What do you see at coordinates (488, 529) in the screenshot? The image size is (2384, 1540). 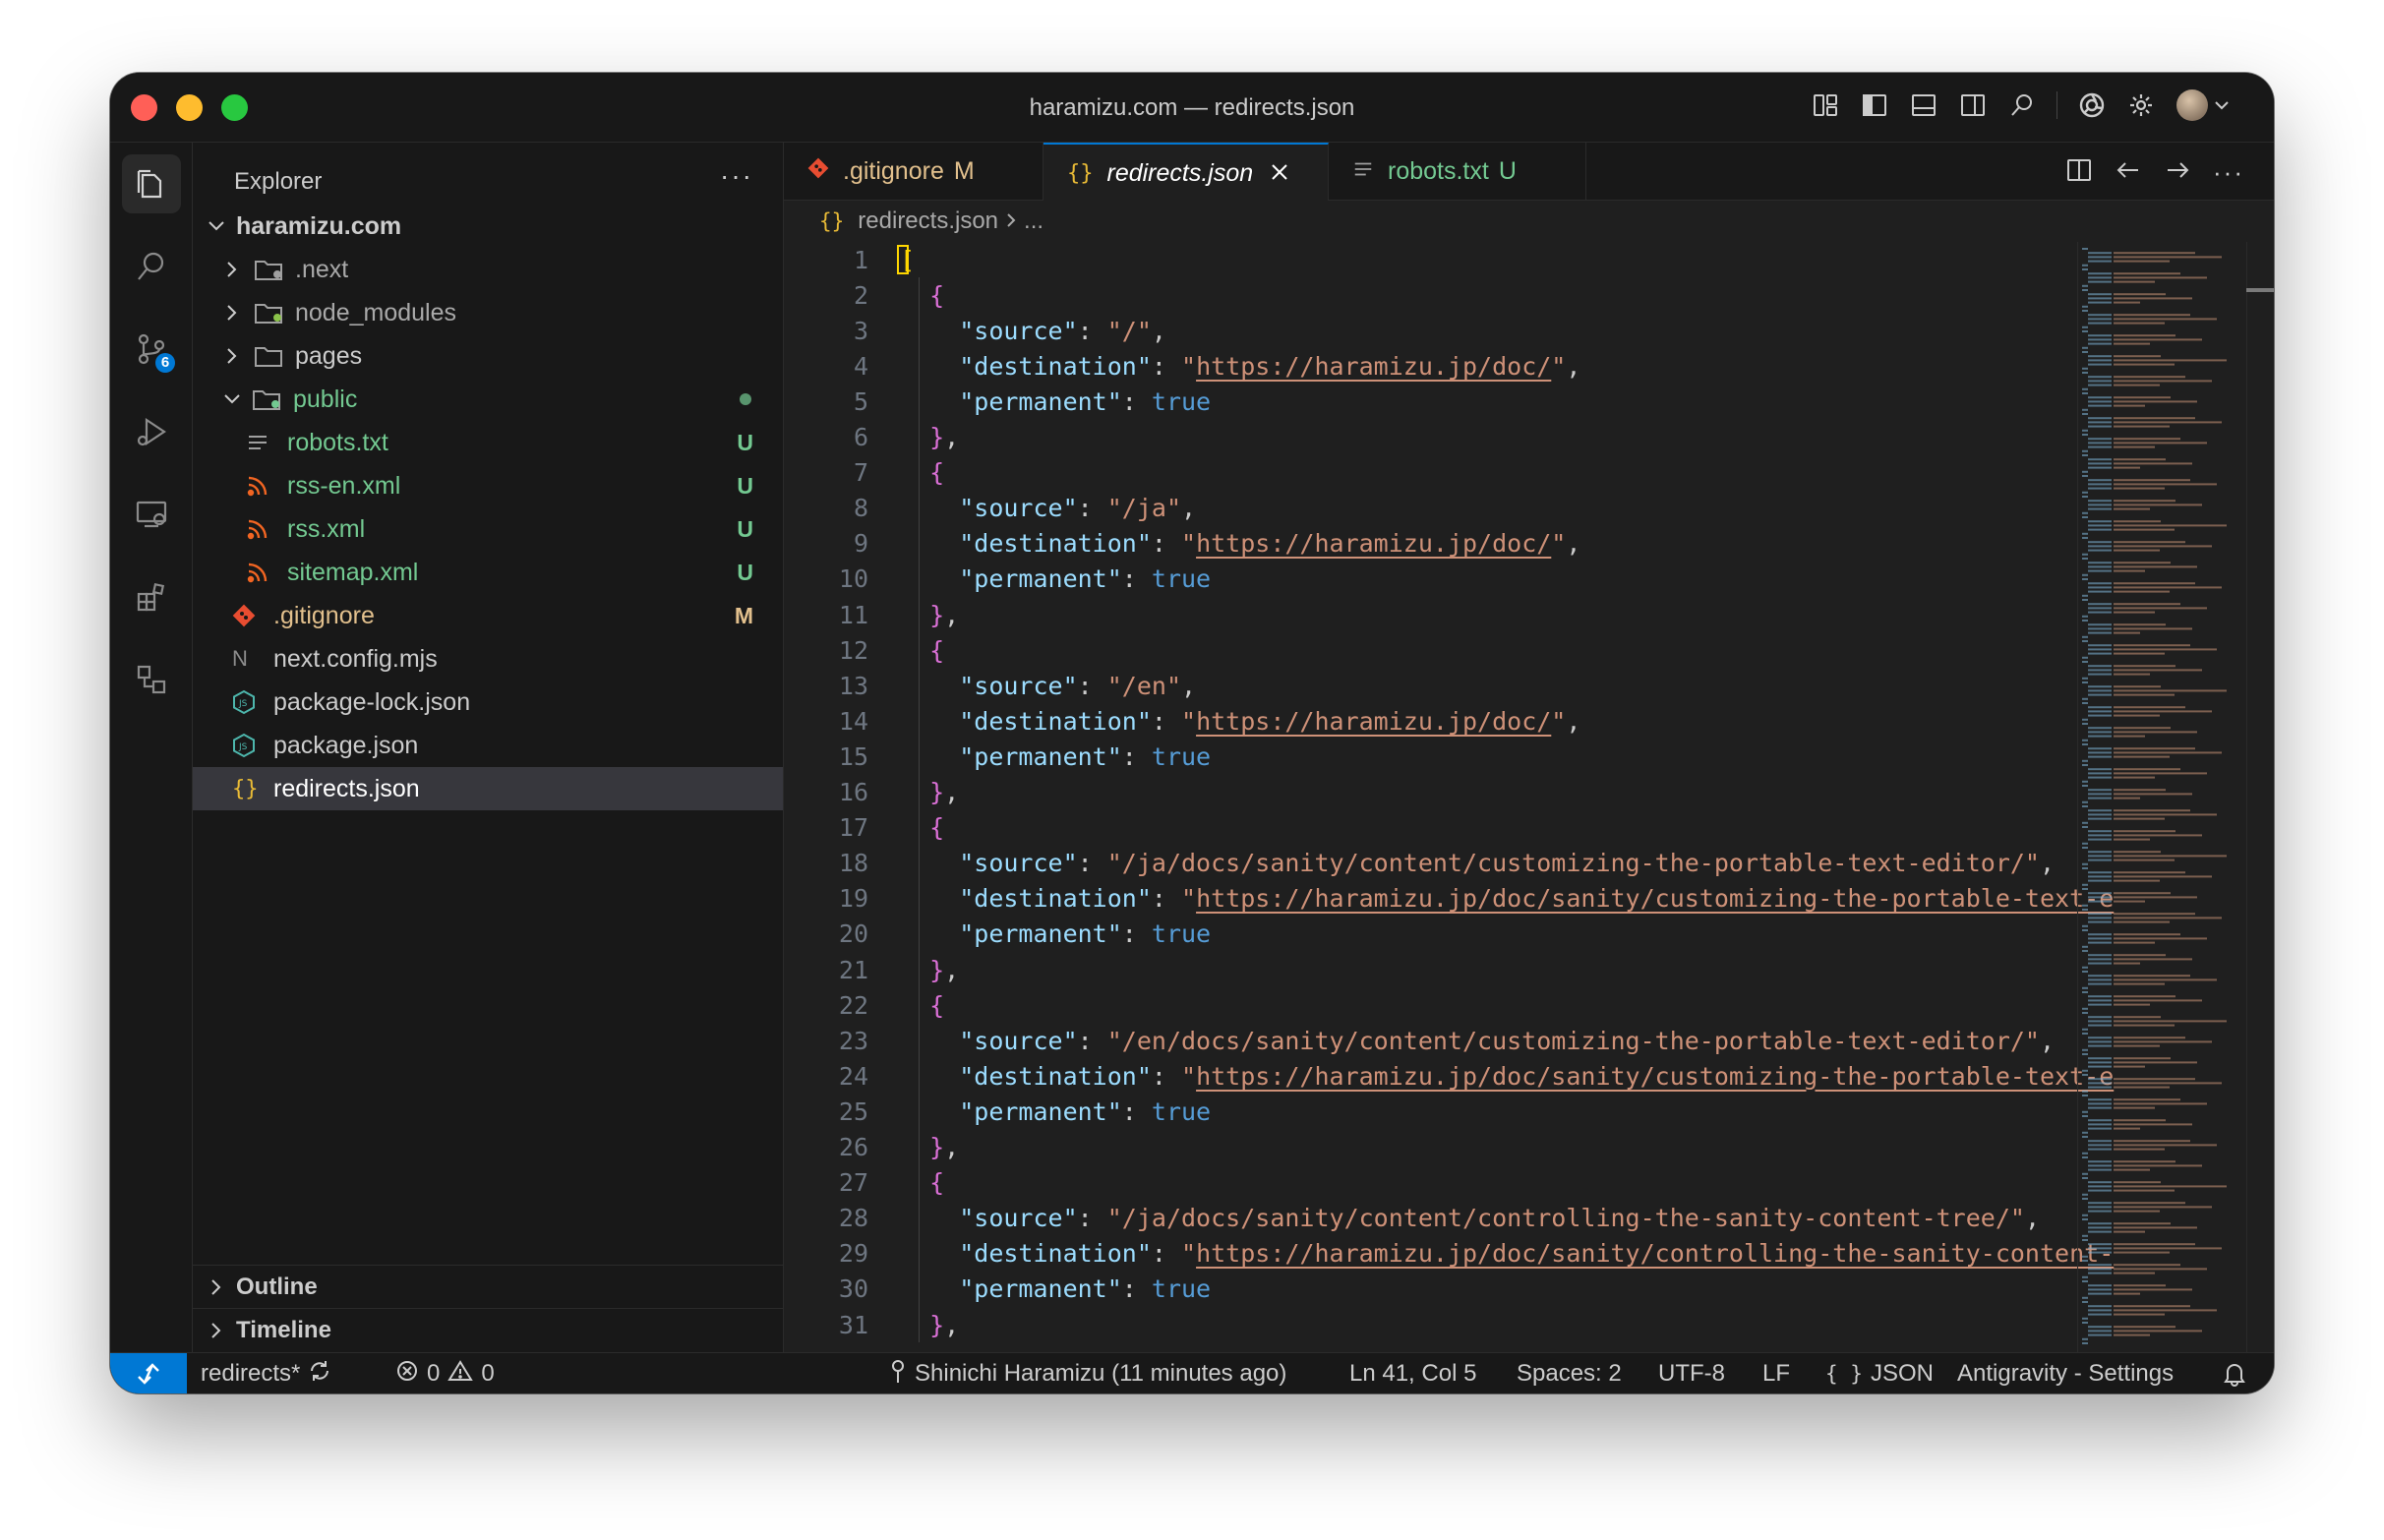 I see `tree-item-rss: rss.xml U` at bounding box center [488, 529].